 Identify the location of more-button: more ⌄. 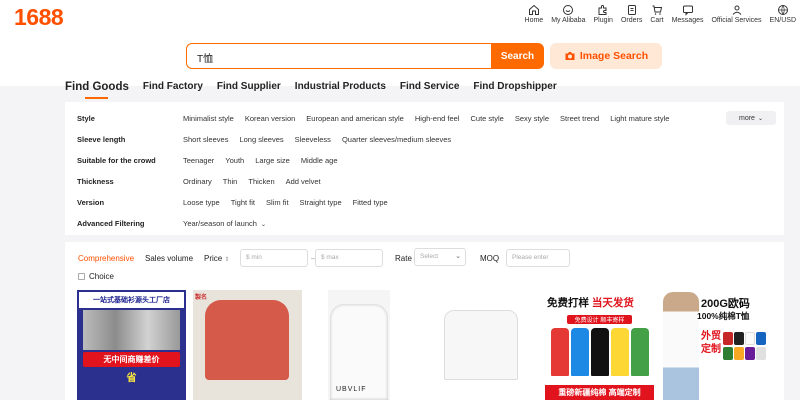
(751, 118).